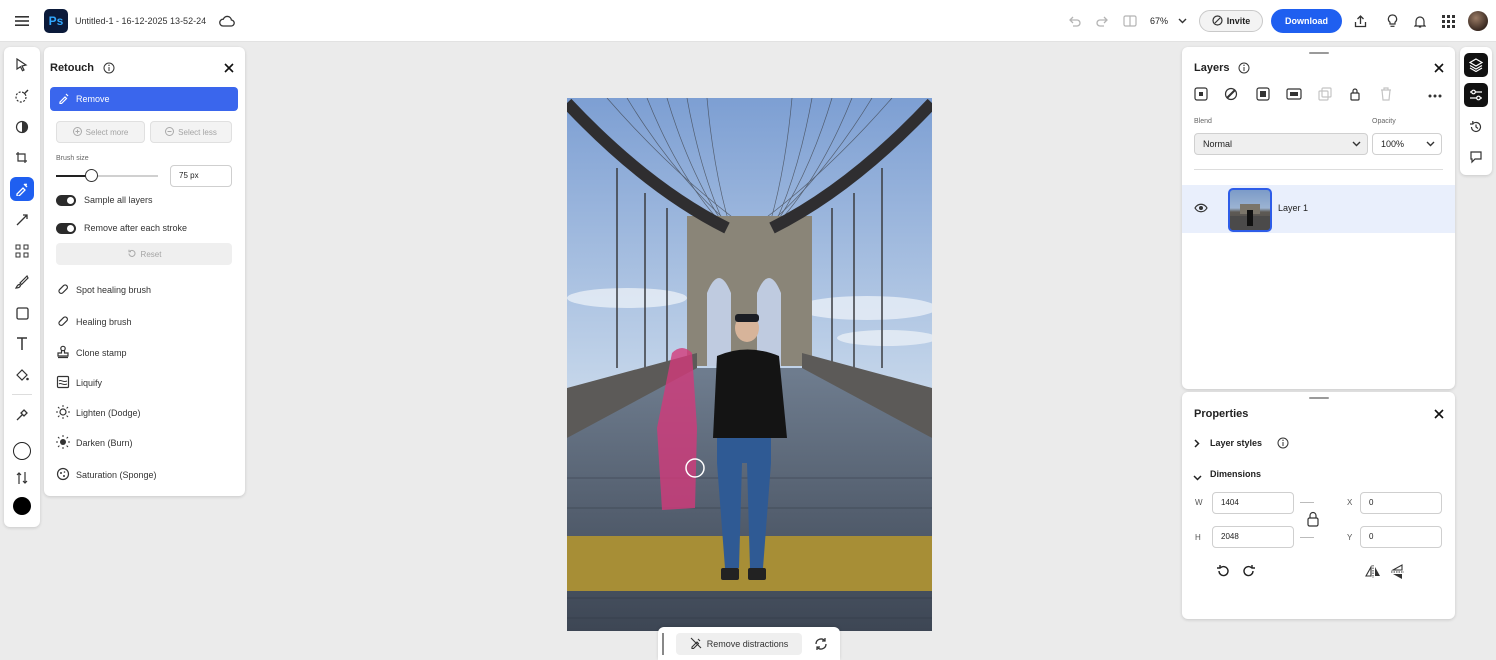 The height and width of the screenshot is (660, 1496). I want to click on tool-saturation-sponge: Saturation (Sponge), so click(106, 475).